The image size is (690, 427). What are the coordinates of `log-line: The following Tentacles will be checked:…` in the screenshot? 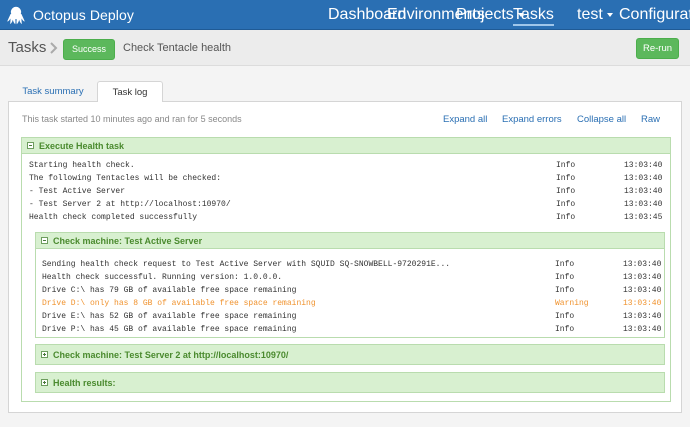 It's located at (349, 178).